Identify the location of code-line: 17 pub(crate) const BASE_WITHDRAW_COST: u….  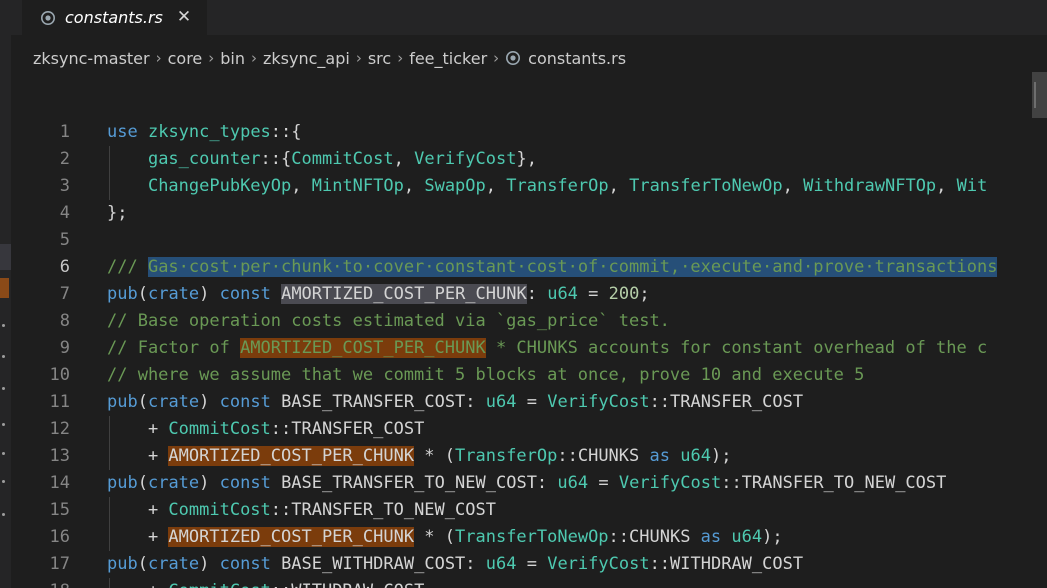
(529, 564).